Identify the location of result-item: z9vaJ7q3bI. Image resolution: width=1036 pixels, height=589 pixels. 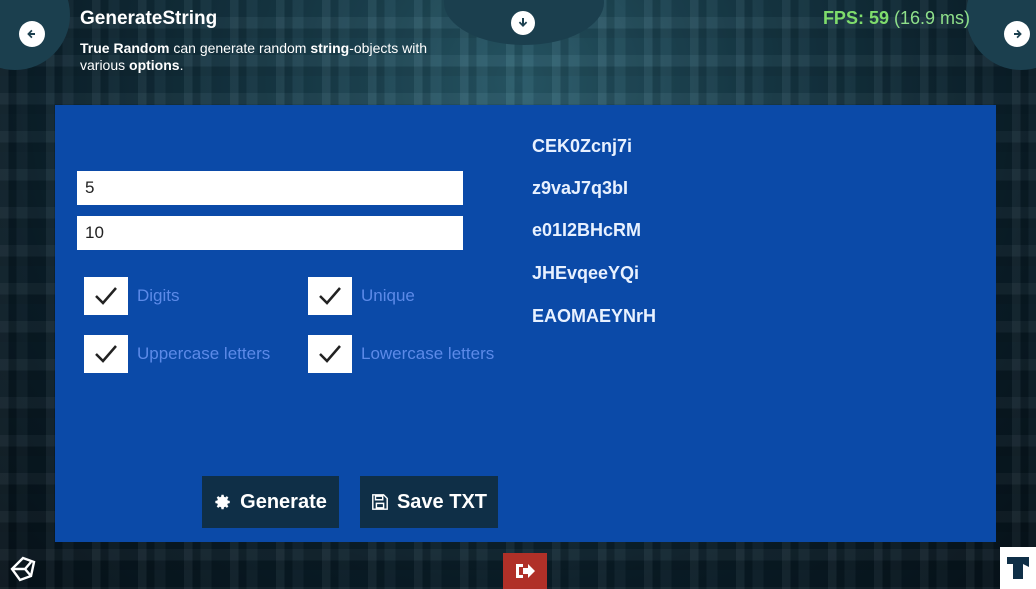
(580, 188).